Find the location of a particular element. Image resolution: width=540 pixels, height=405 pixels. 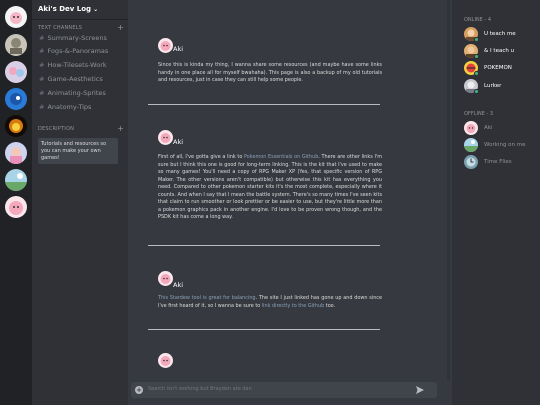

server-icon-landscape is located at coordinates (16, 180).